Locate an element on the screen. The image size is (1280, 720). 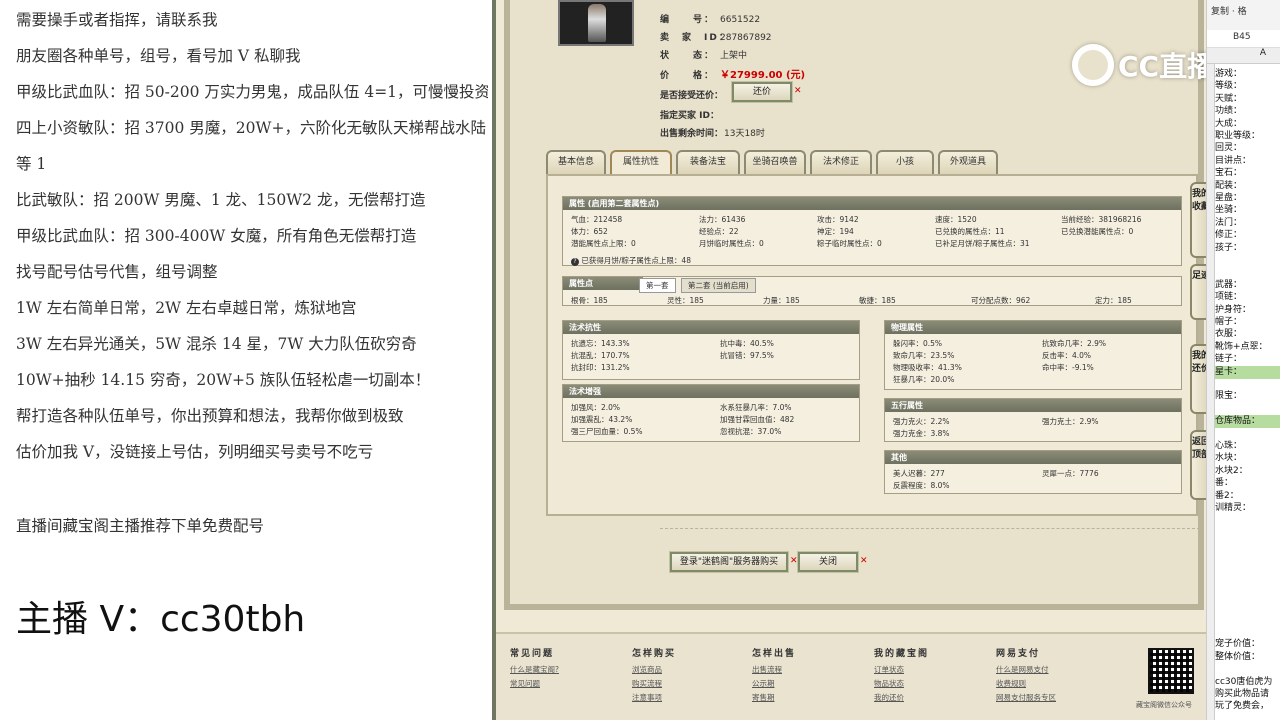
footer-column-title: 我的藏宝阁 is located at coordinates (902, 654).